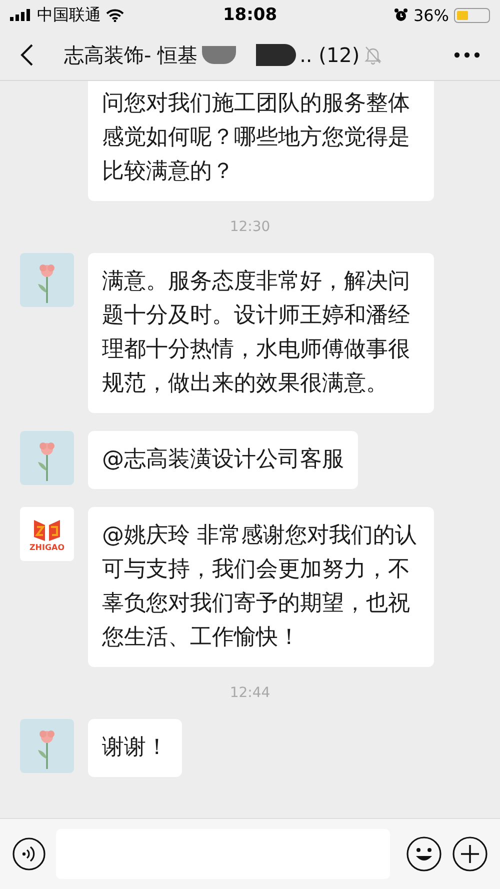 The height and width of the screenshot is (889, 500). Describe the element at coordinates (261, 587) in the screenshot. I see `message-bubble: @姚庆玲 非常感谢您对我们的认可与支持，我们会更加努力，不辜负您对我们寄予的期望，也祝您生活、工作愉快！` at that location.